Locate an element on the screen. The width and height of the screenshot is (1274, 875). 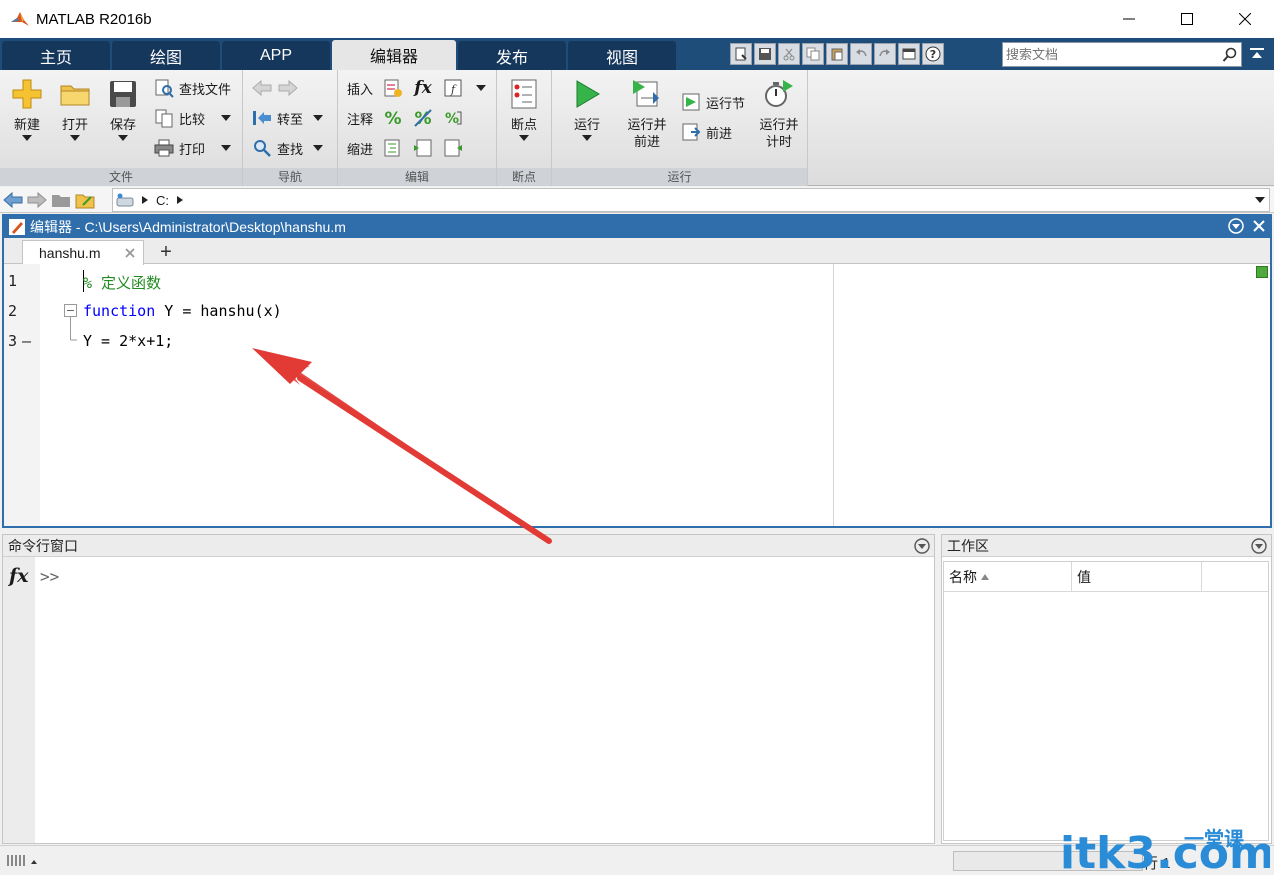
insert-section-button is located at coordinates (393, 88).